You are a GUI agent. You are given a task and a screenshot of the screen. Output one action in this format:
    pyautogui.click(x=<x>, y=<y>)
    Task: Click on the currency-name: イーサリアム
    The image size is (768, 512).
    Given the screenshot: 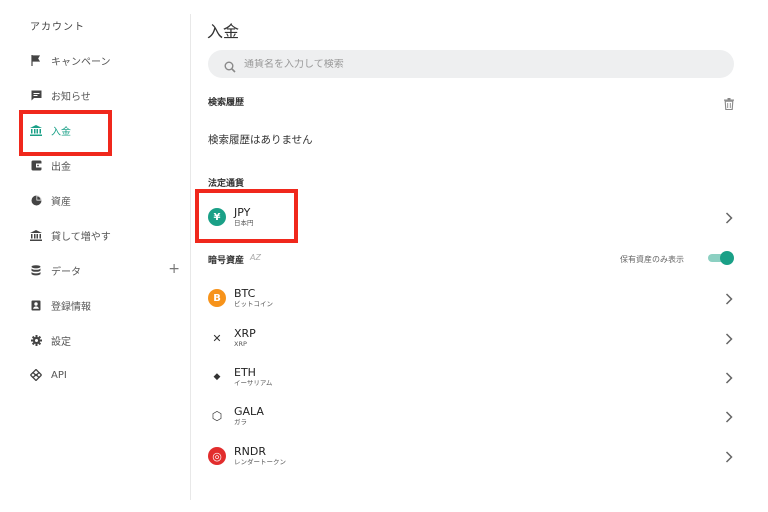 What is the action you would take?
    pyautogui.click(x=253, y=383)
    